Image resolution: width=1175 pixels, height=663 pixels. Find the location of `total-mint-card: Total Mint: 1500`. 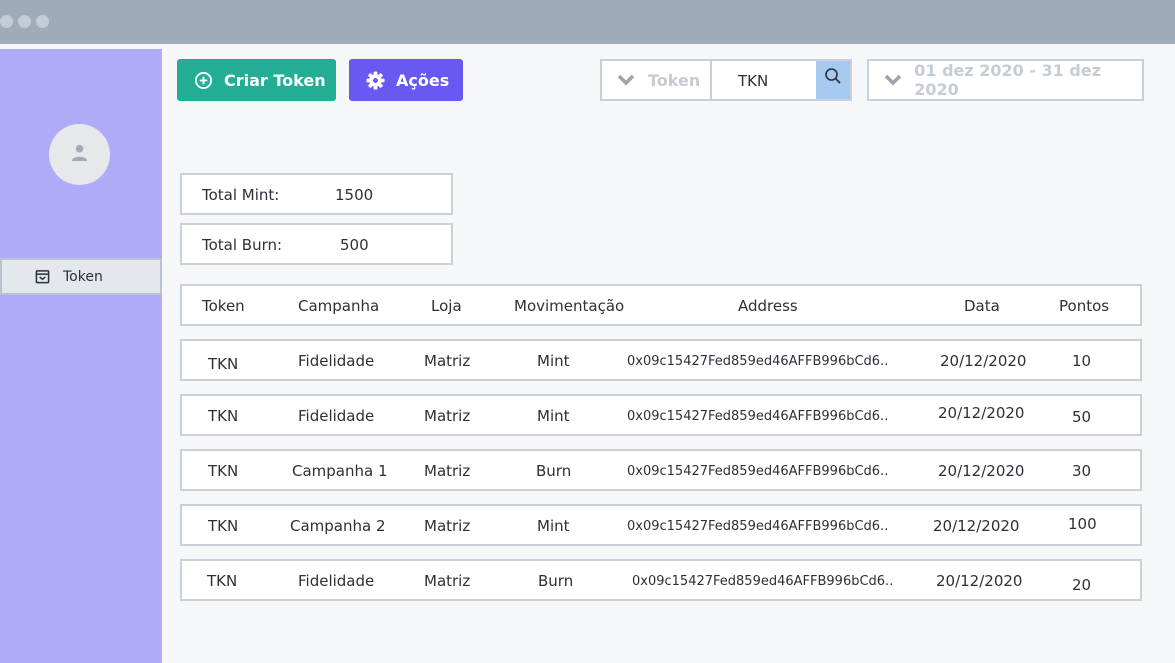

total-mint-card: Total Mint: 1500 is located at coordinates (316, 194).